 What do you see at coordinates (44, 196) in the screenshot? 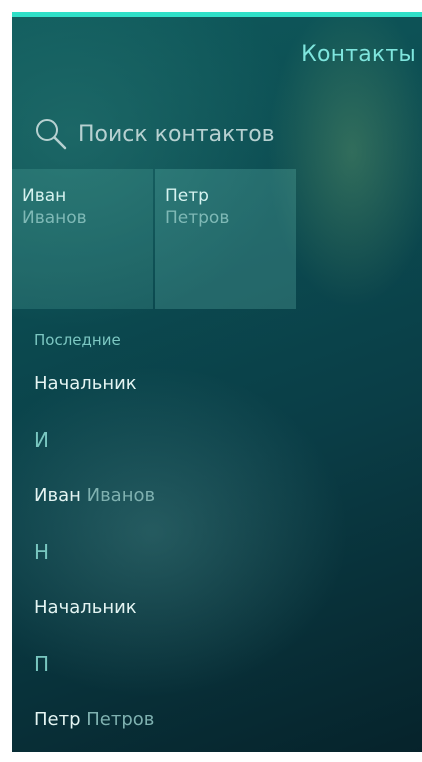
I see `favorite-first-name: Иван` at bounding box center [44, 196].